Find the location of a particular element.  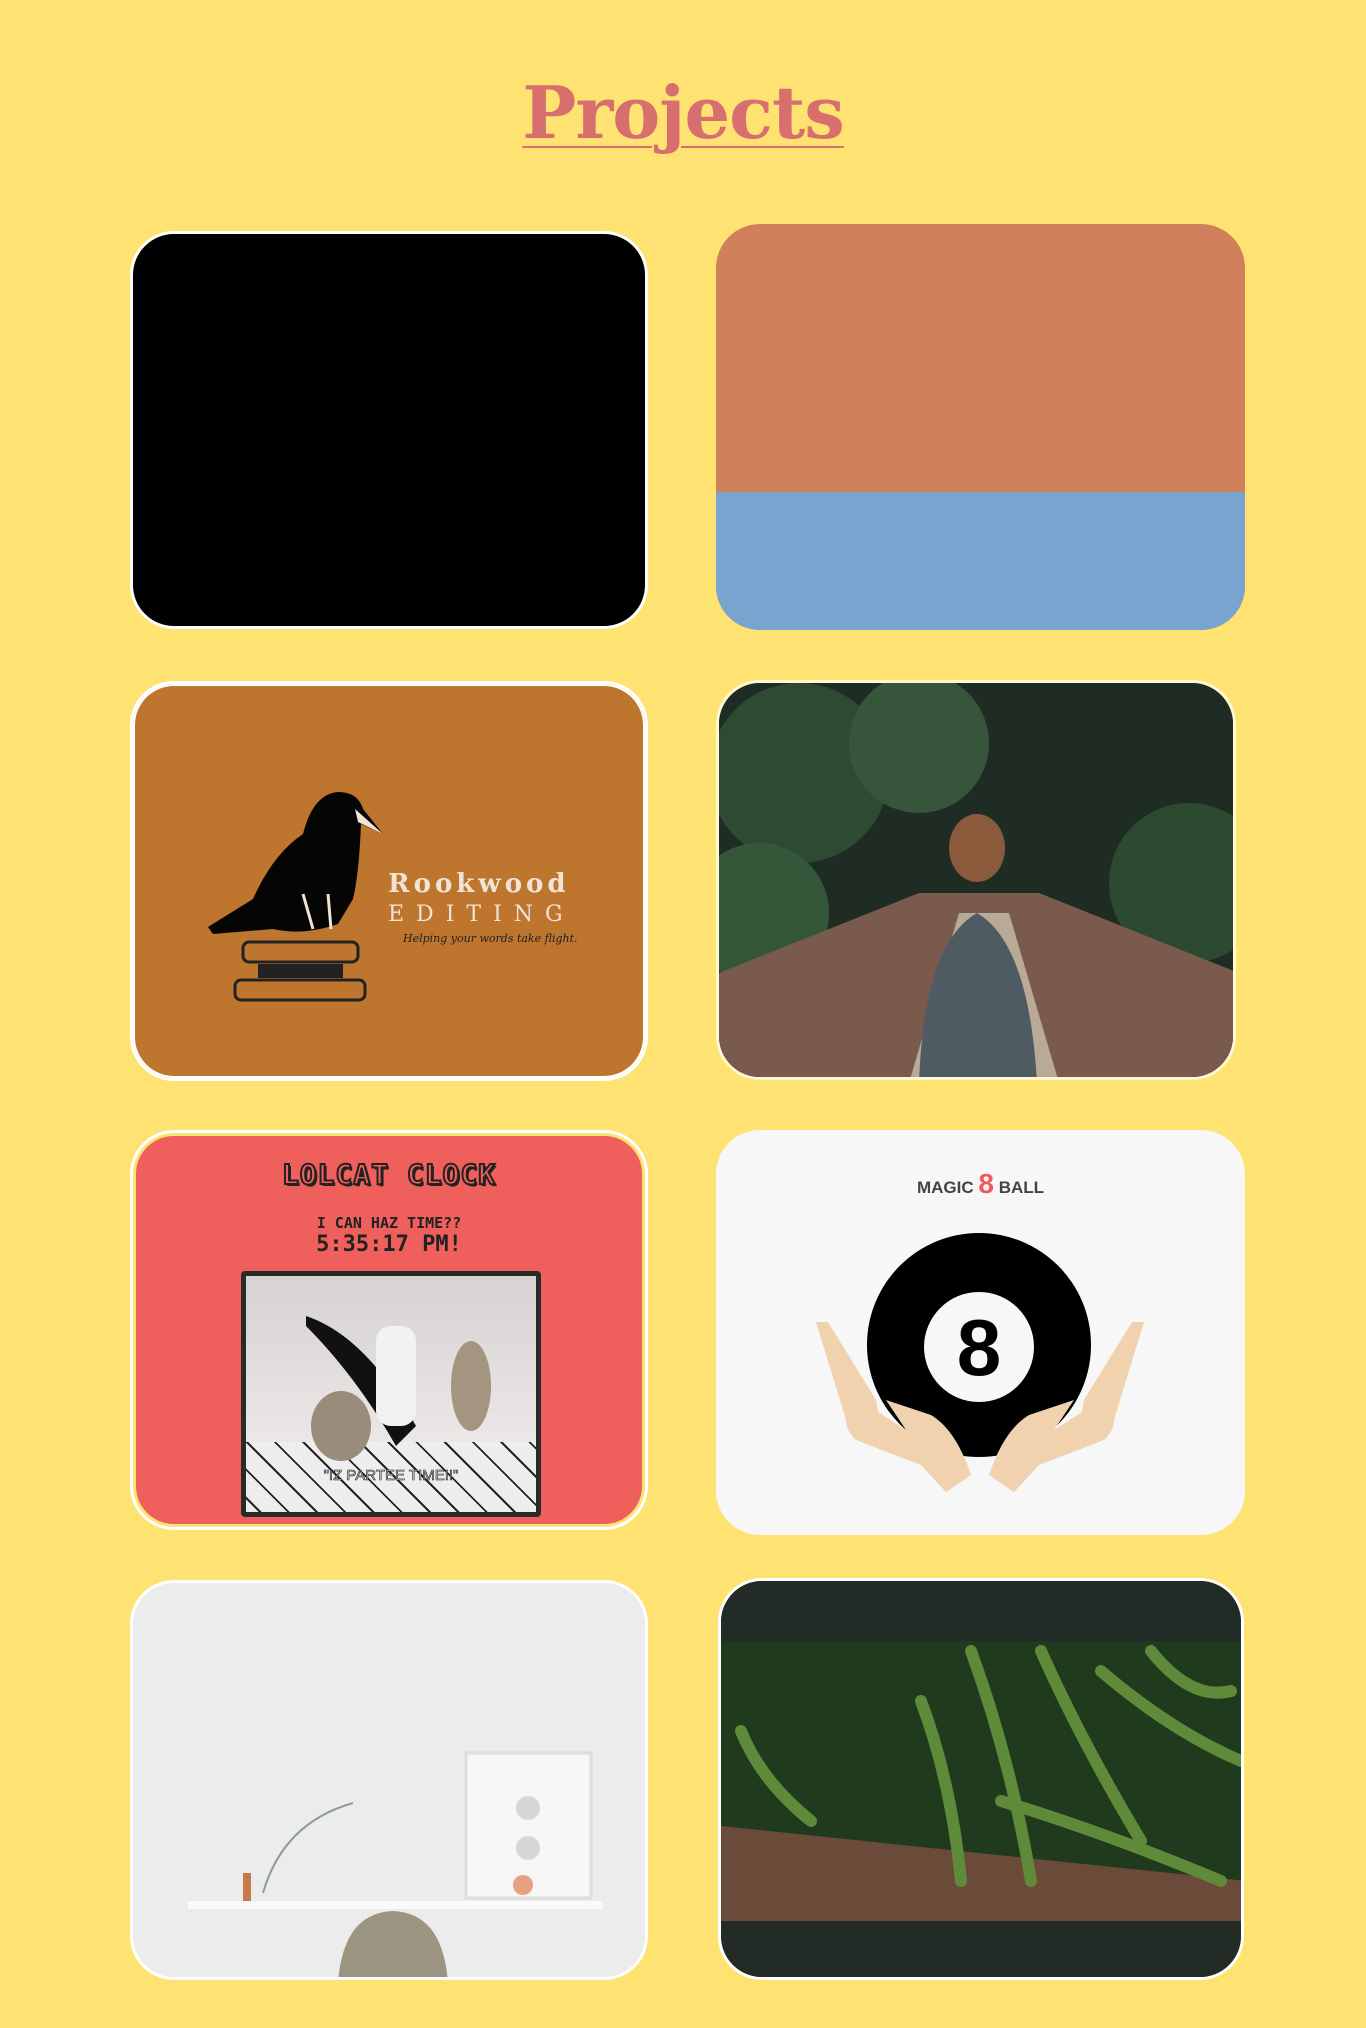

ball-number: 8 is located at coordinates (979, 1347).